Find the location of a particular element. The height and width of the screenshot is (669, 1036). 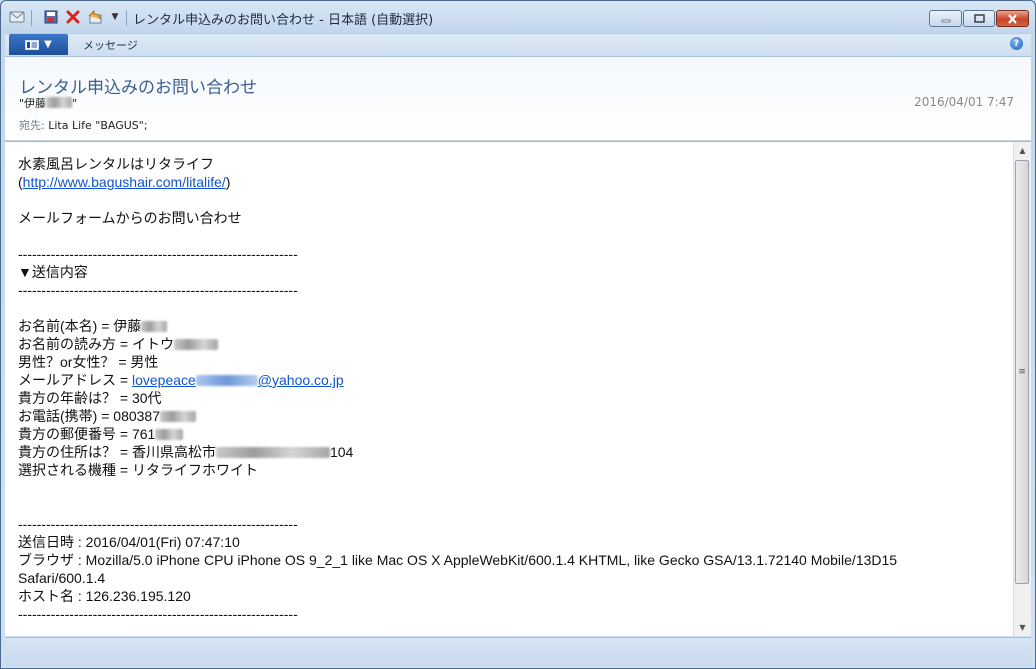

litalife-link: http://www.bagushair.com/litalife/ is located at coordinates (124, 182).